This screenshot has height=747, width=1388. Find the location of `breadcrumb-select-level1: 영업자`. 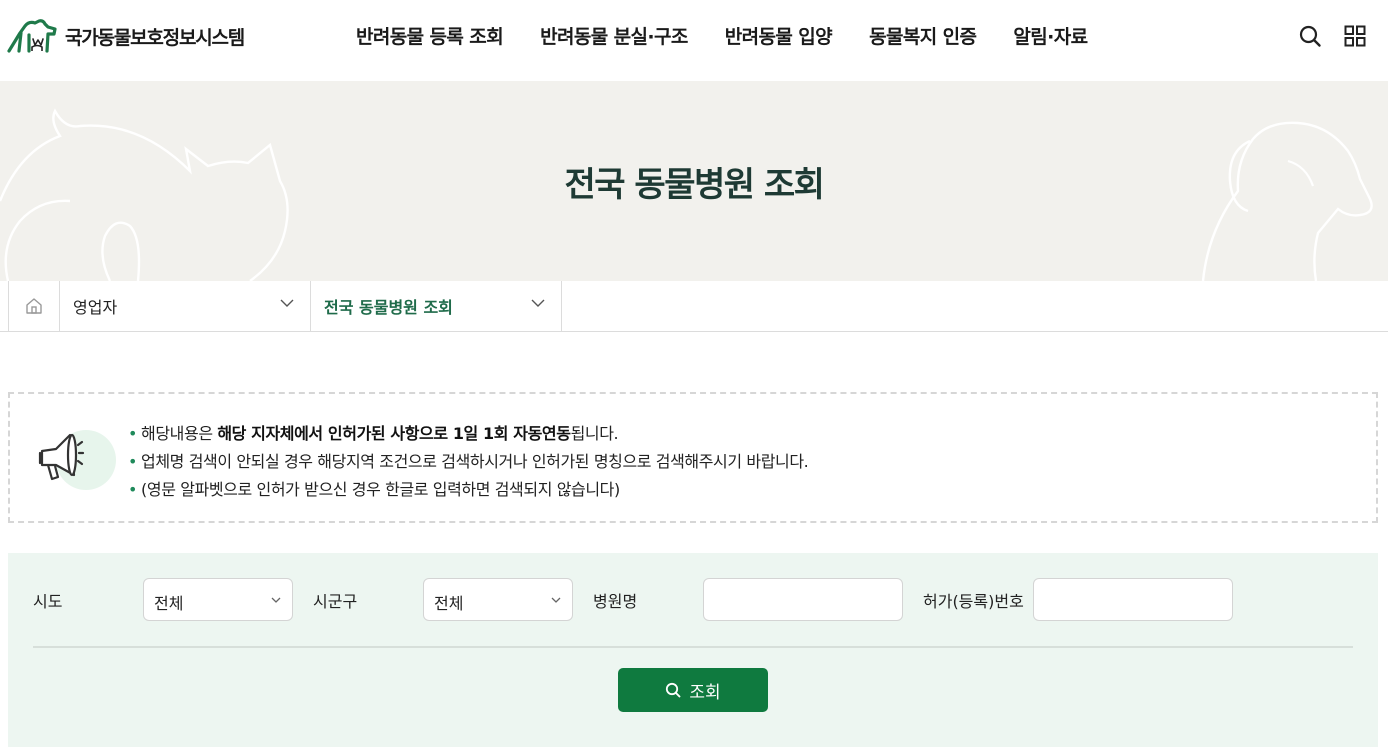

breadcrumb-select-level1: 영업자 is located at coordinates (185, 306).